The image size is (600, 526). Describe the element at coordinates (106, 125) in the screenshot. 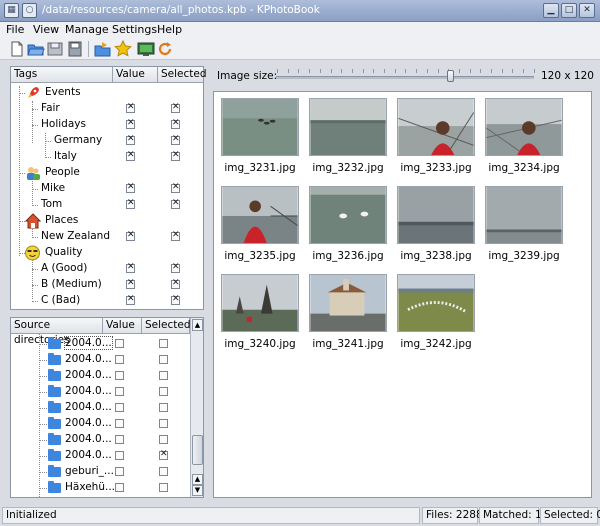

I see `tag-row-holidays: Holidays` at that location.